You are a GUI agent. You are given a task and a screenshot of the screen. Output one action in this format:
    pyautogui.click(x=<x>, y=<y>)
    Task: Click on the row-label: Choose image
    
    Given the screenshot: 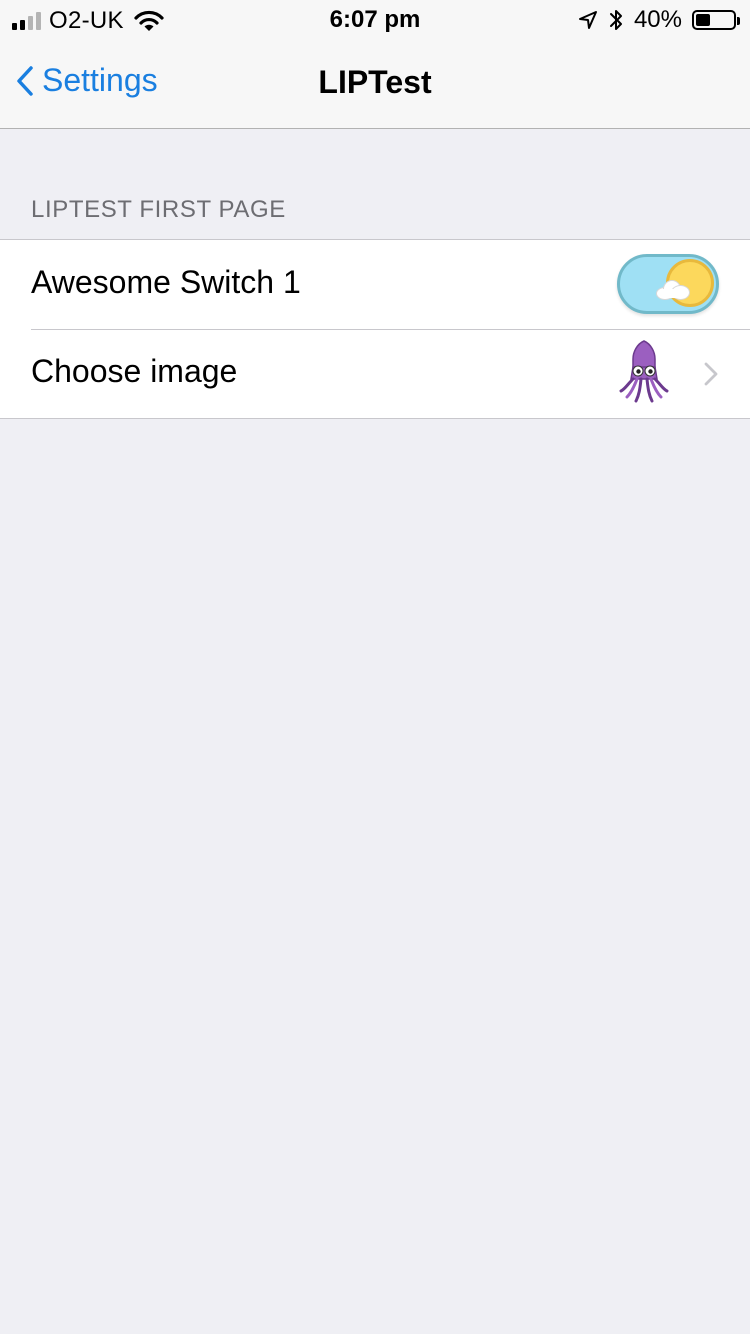 What is the action you would take?
    pyautogui.click(x=134, y=371)
    